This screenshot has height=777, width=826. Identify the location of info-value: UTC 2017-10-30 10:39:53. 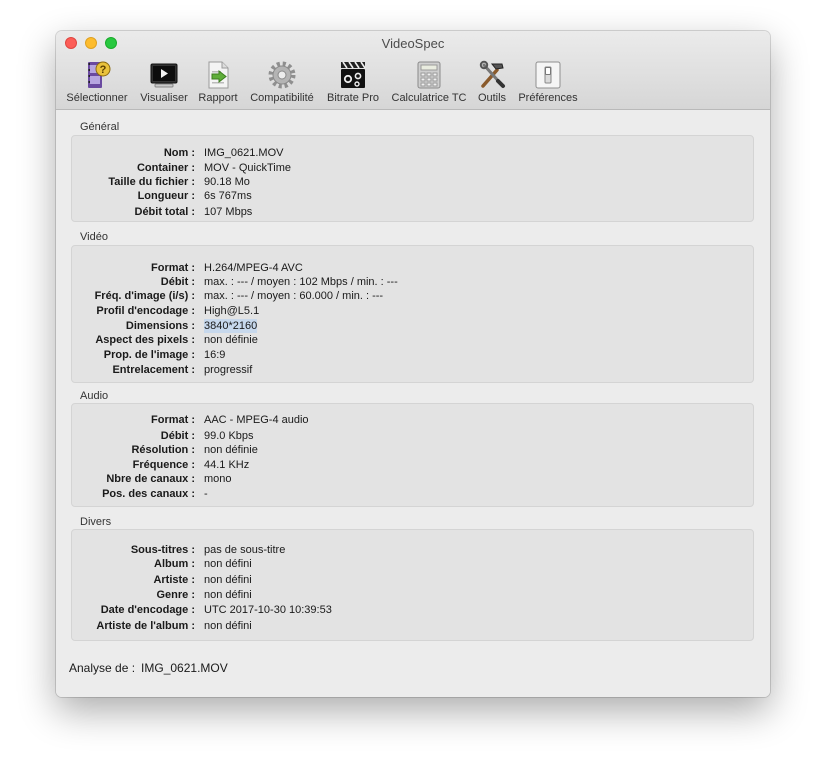
(268, 610).